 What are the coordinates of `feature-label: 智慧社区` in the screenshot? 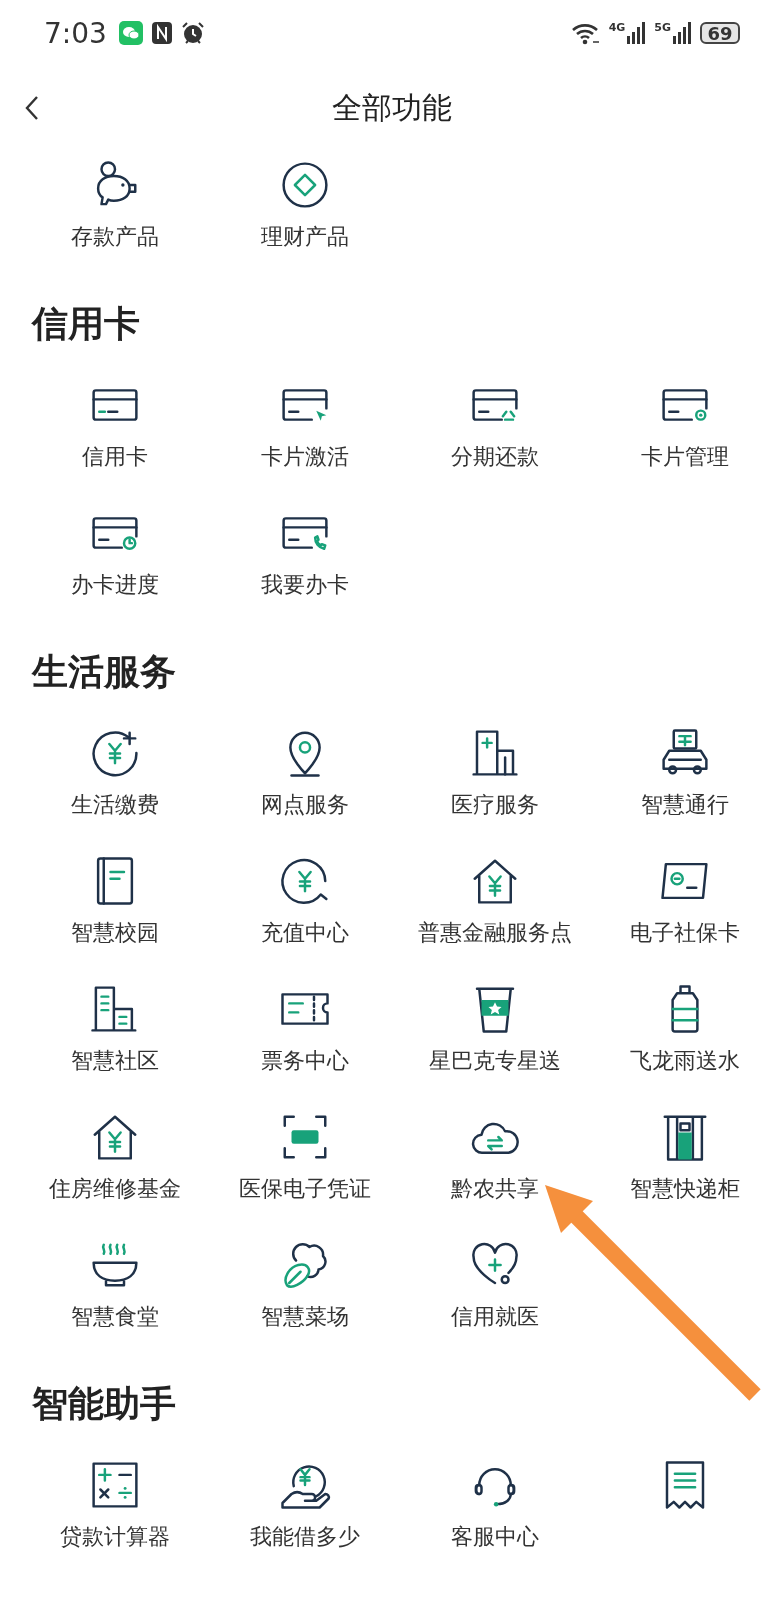 It's located at (115, 1061).